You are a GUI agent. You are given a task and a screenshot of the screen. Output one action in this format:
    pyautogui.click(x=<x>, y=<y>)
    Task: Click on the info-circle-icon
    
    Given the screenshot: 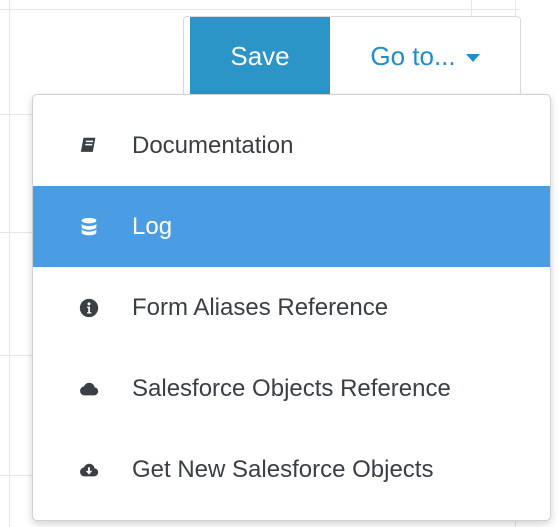 What is the action you would take?
    pyautogui.click(x=89, y=308)
    